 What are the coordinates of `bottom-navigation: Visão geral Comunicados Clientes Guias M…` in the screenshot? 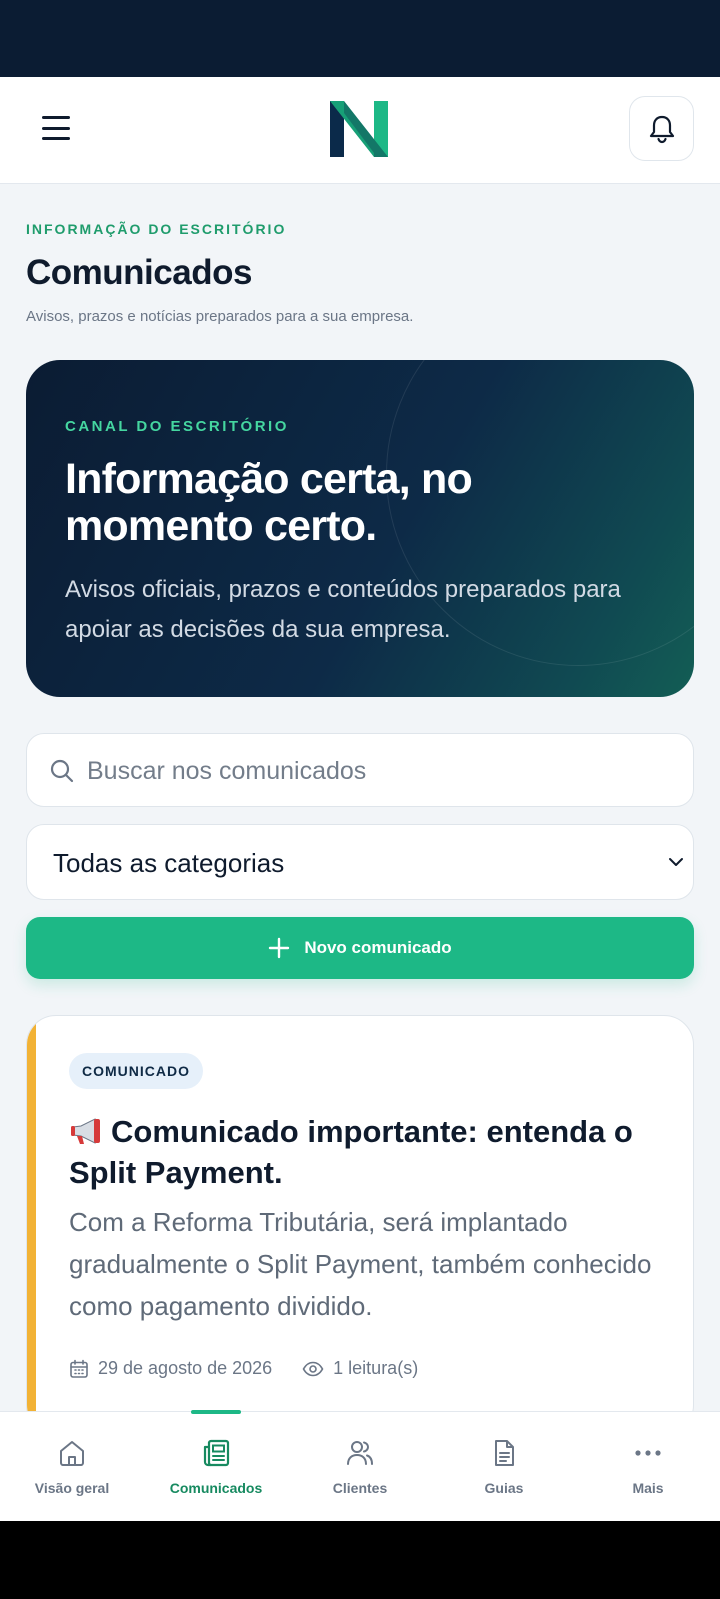 It's located at (360, 1466).